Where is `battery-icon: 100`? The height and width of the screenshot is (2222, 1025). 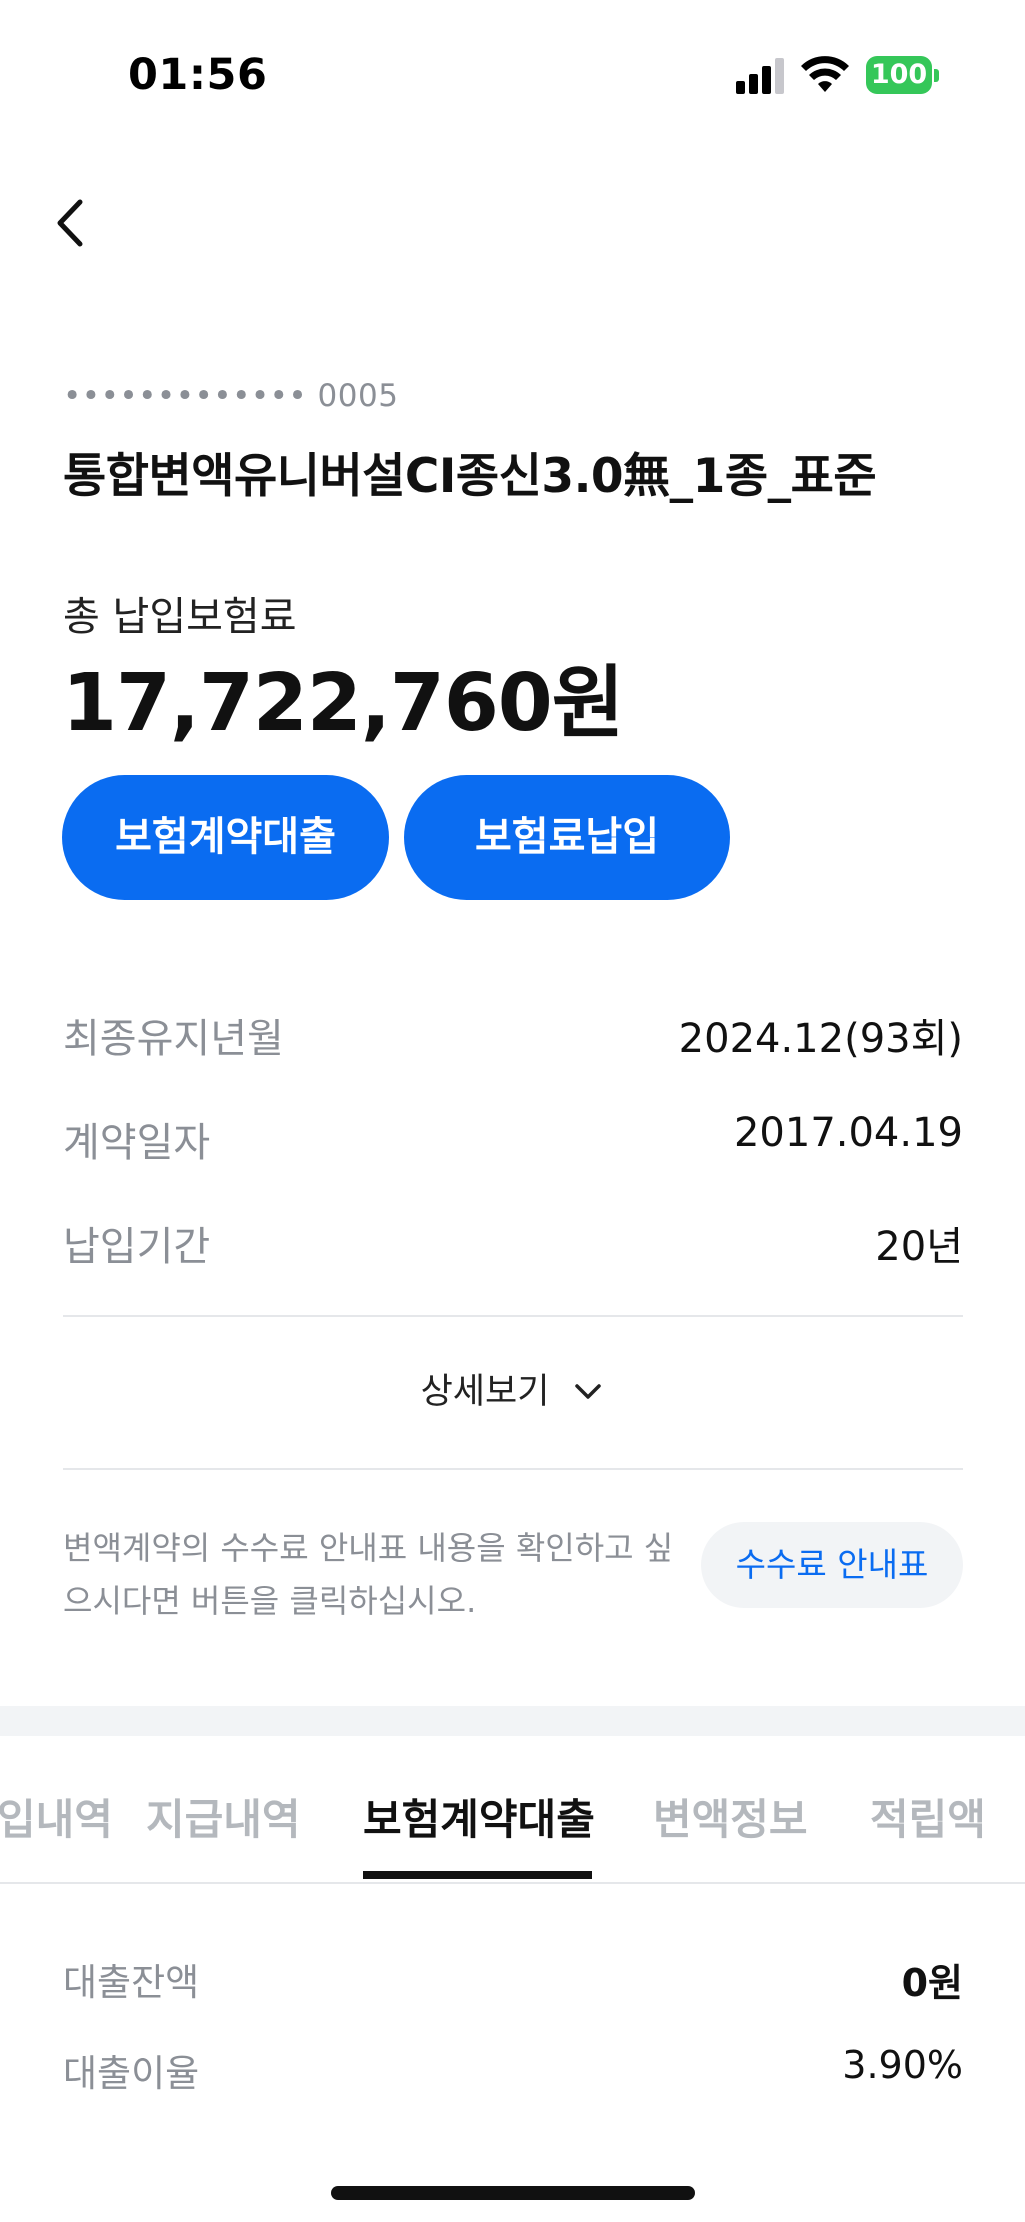
battery-icon: 100 is located at coordinates (903, 75).